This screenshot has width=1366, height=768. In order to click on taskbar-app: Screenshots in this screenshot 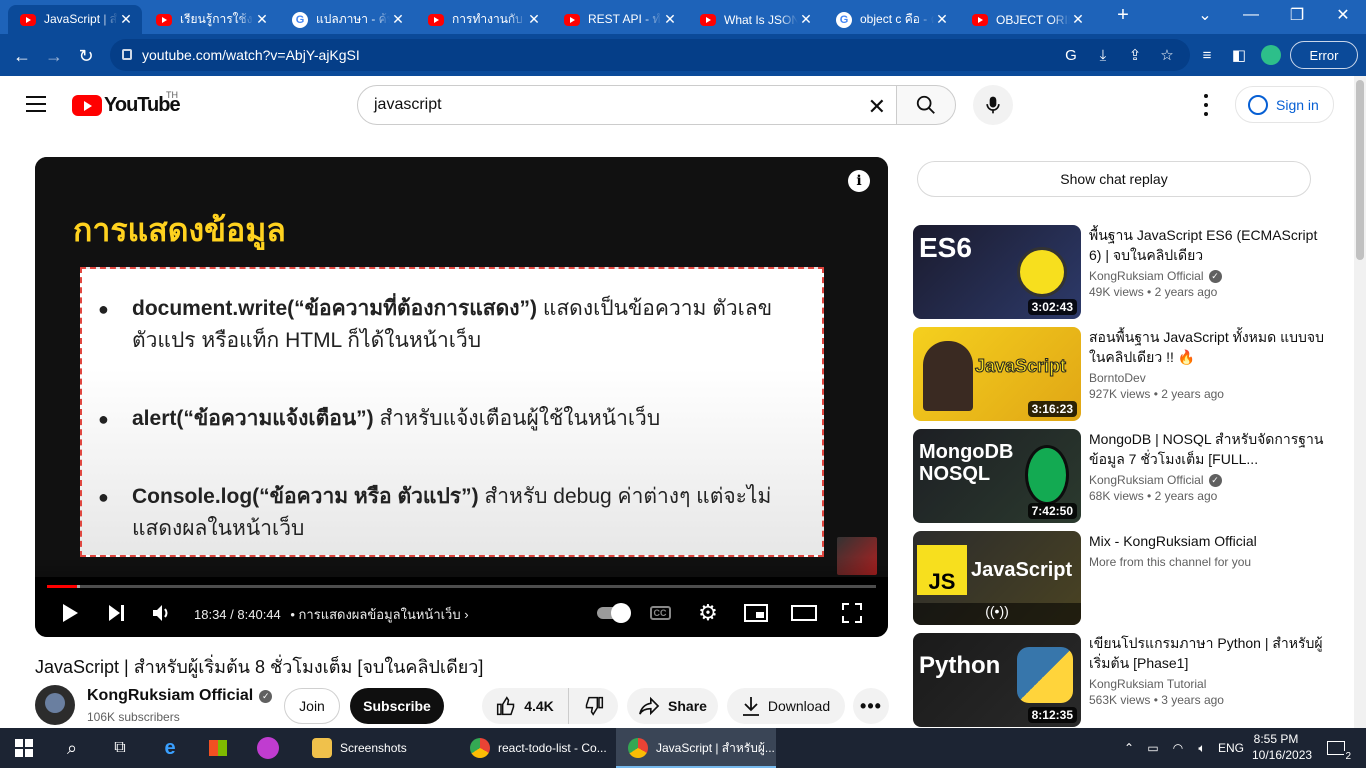, I will do `click(376, 748)`.